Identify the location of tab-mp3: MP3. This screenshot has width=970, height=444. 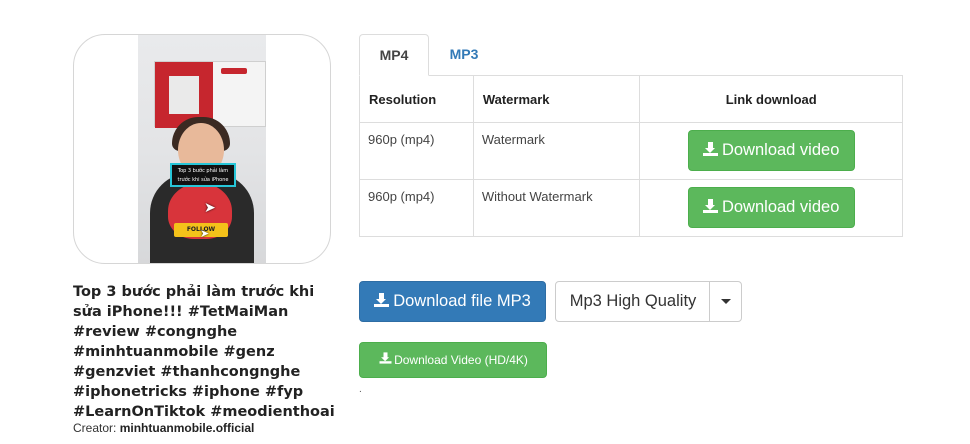
(464, 55).